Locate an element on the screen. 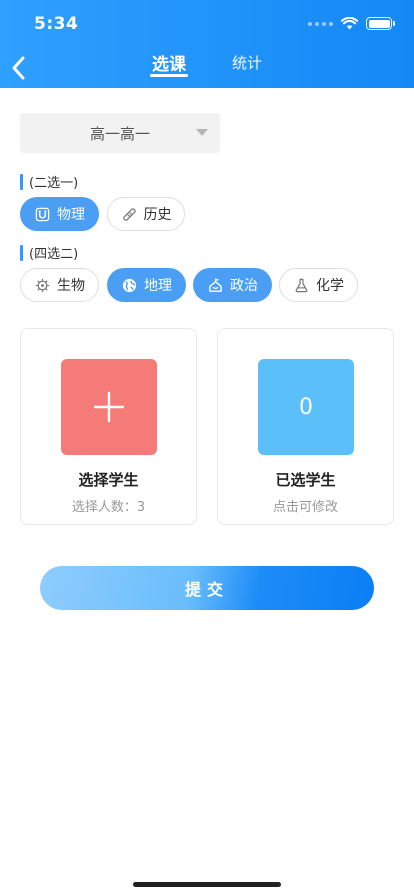  chip-geography: 地理 is located at coordinates (146, 285).